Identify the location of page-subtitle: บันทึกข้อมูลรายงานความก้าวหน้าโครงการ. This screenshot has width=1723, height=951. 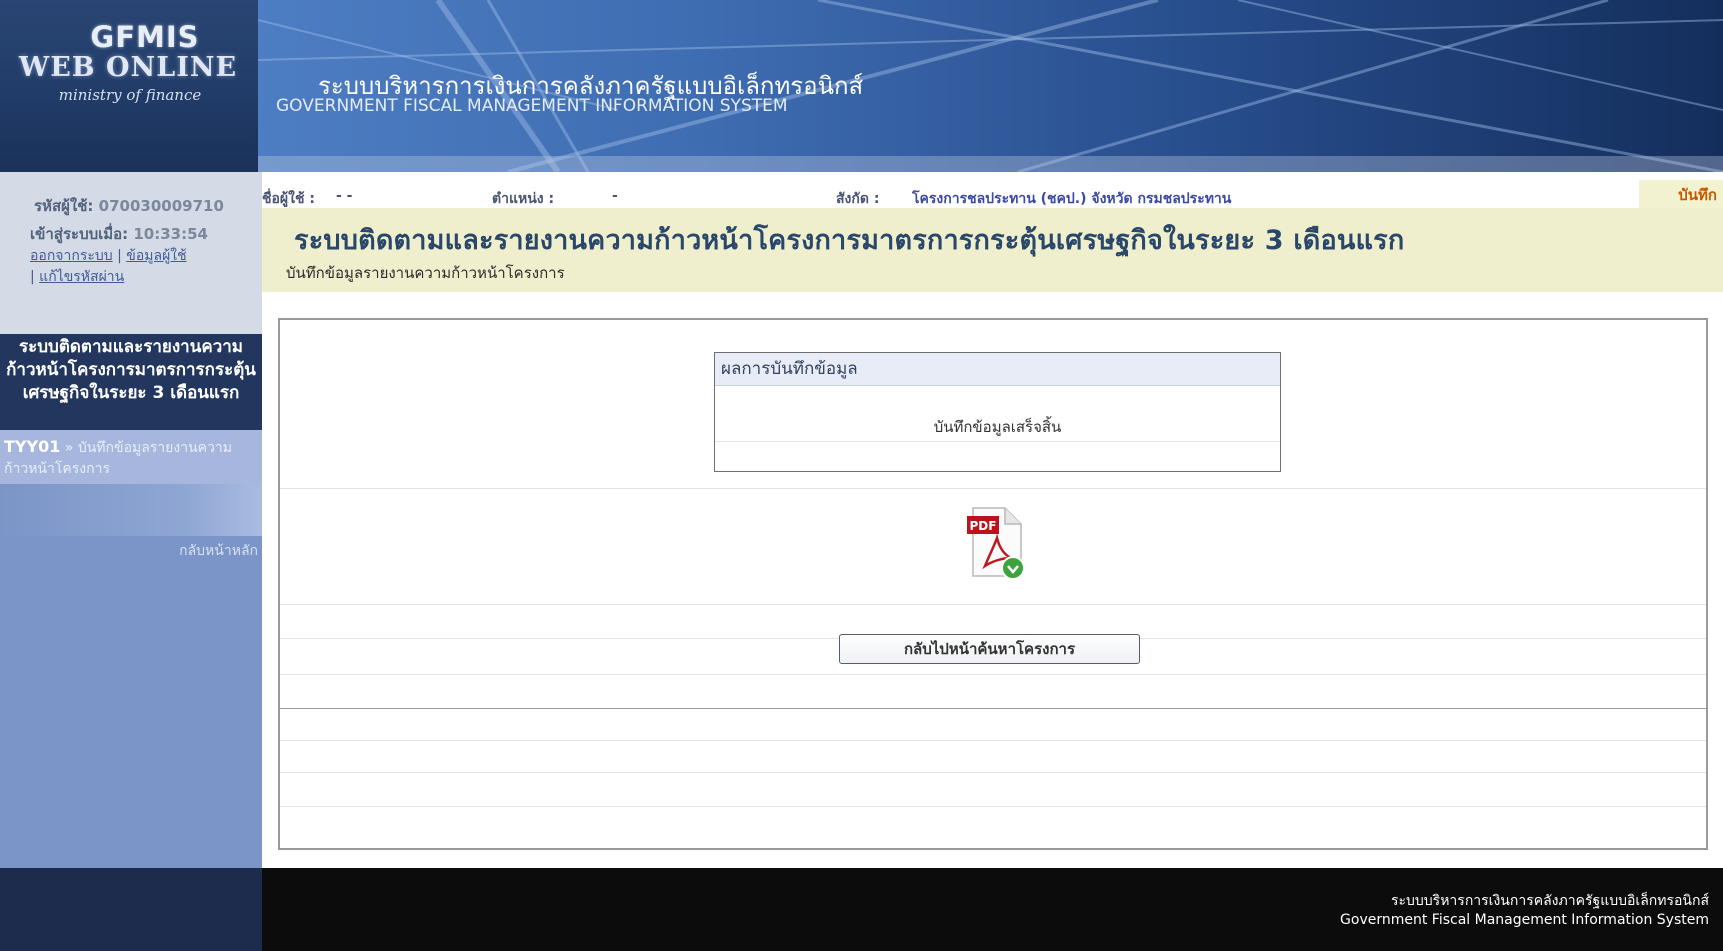
(425, 273).